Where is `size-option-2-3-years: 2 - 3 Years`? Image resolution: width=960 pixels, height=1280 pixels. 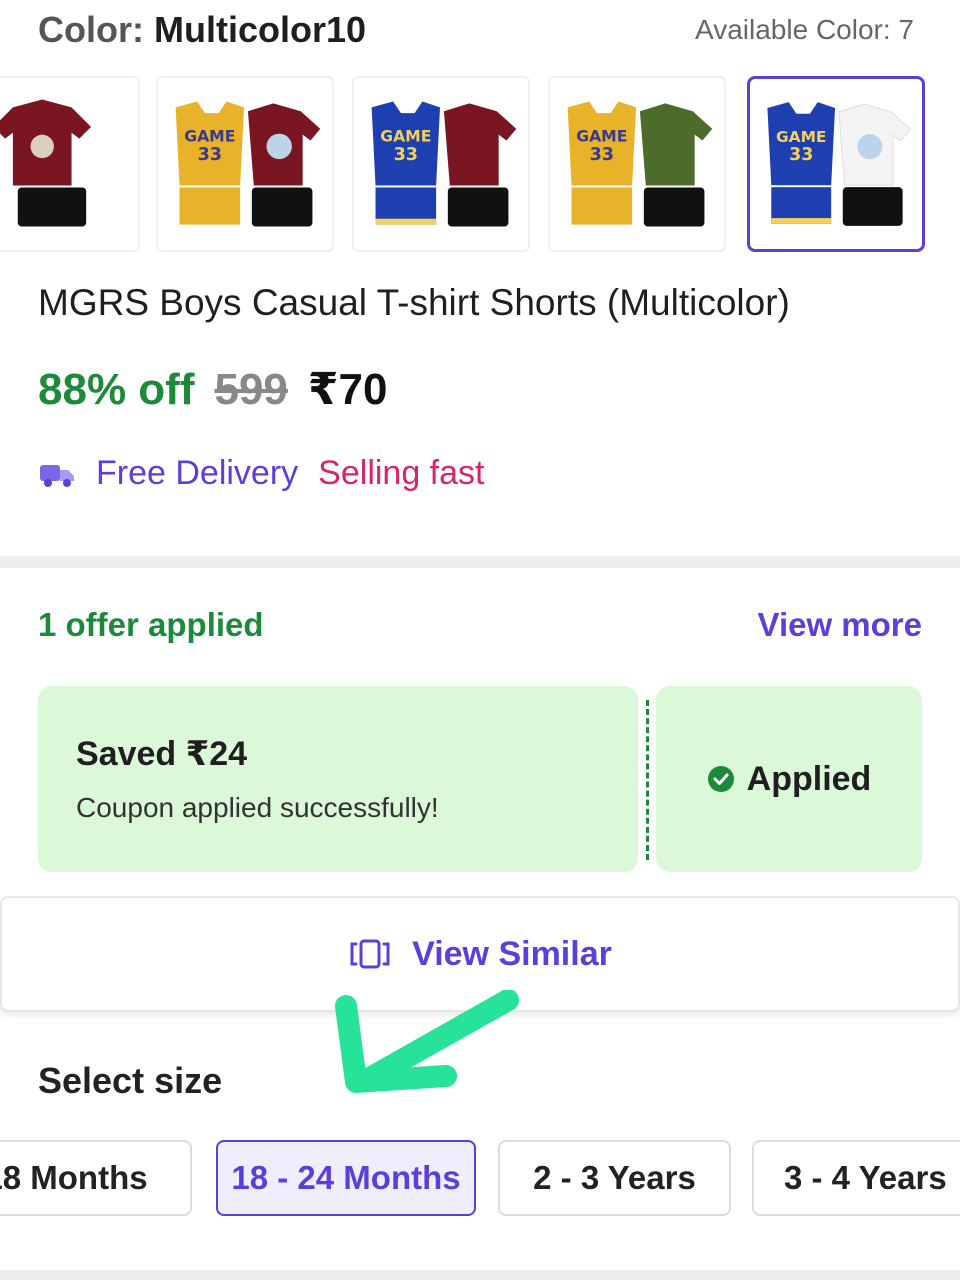
size-option-2-3-years: 2 - 3 Years is located at coordinates (614, 1178).